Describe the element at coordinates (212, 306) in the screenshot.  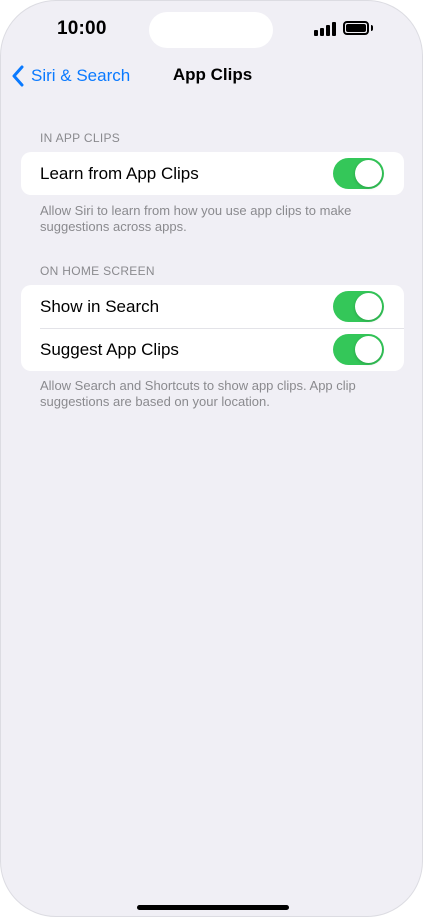
I see `show-in-search-row: Show in Search` at that location.